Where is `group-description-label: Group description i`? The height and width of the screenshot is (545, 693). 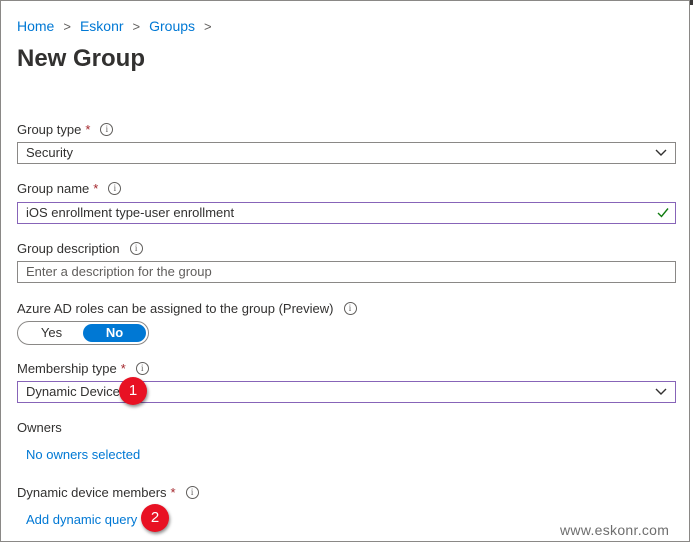
group-description-label: Group description i is located at coordinates (80, 248).